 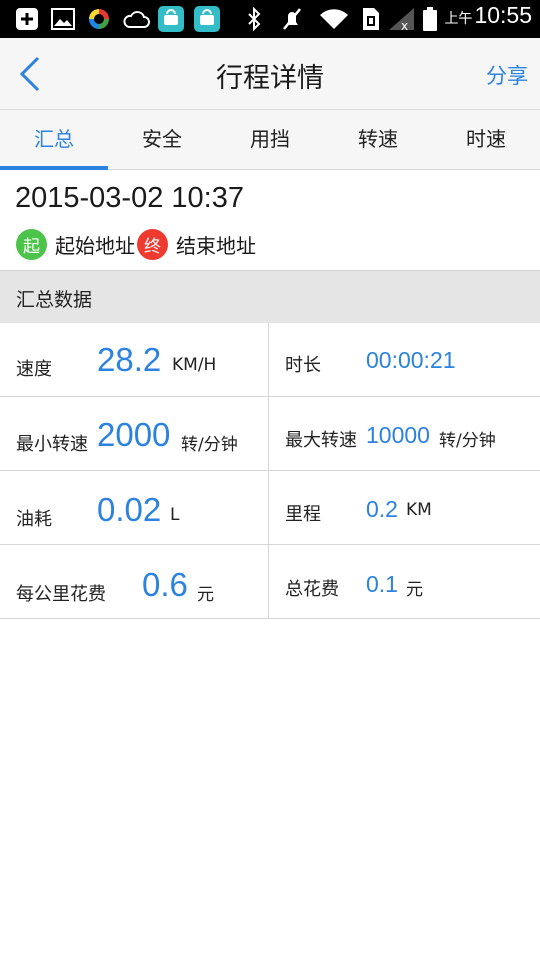 What do you see at coordinates (52, 444) in the screenshot?
I see `stat-label: 最小转速` at bounding box center [52, 444].